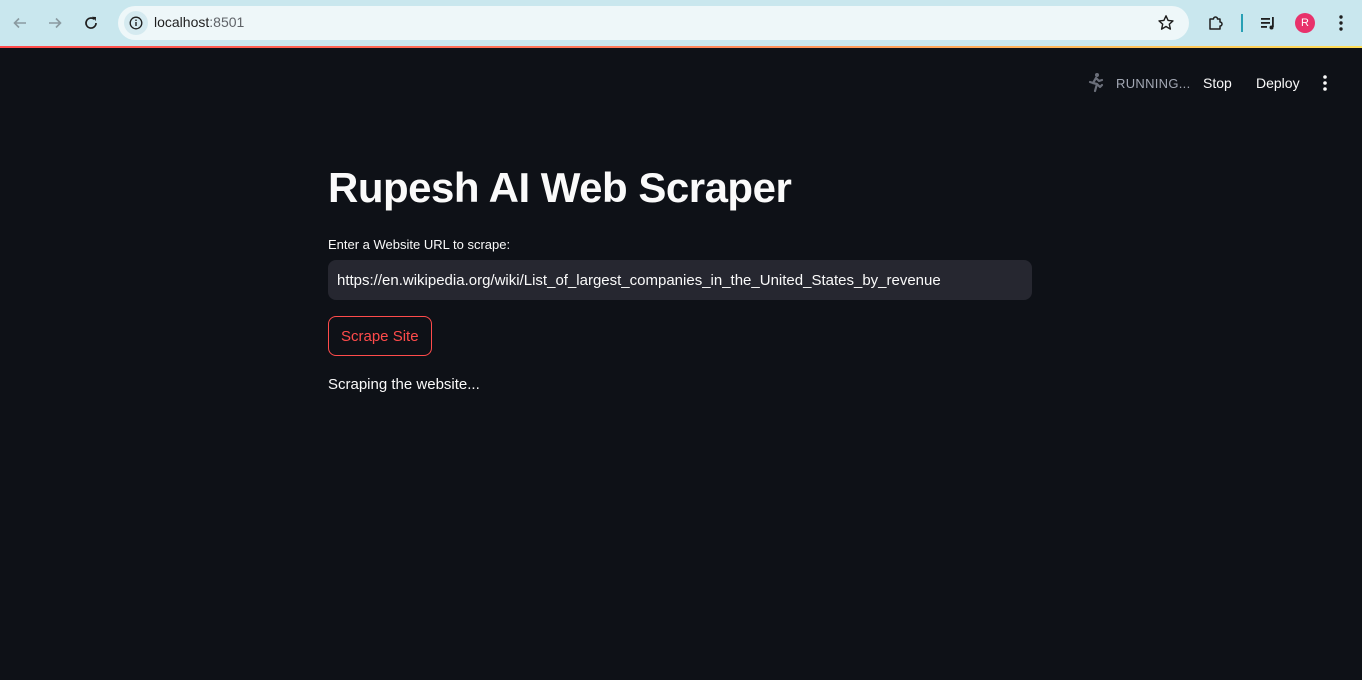  Describe the element at coordinates (560, 187) in the screenshot. I see `page-title: Rupesh AI Web Scraper` at that location.